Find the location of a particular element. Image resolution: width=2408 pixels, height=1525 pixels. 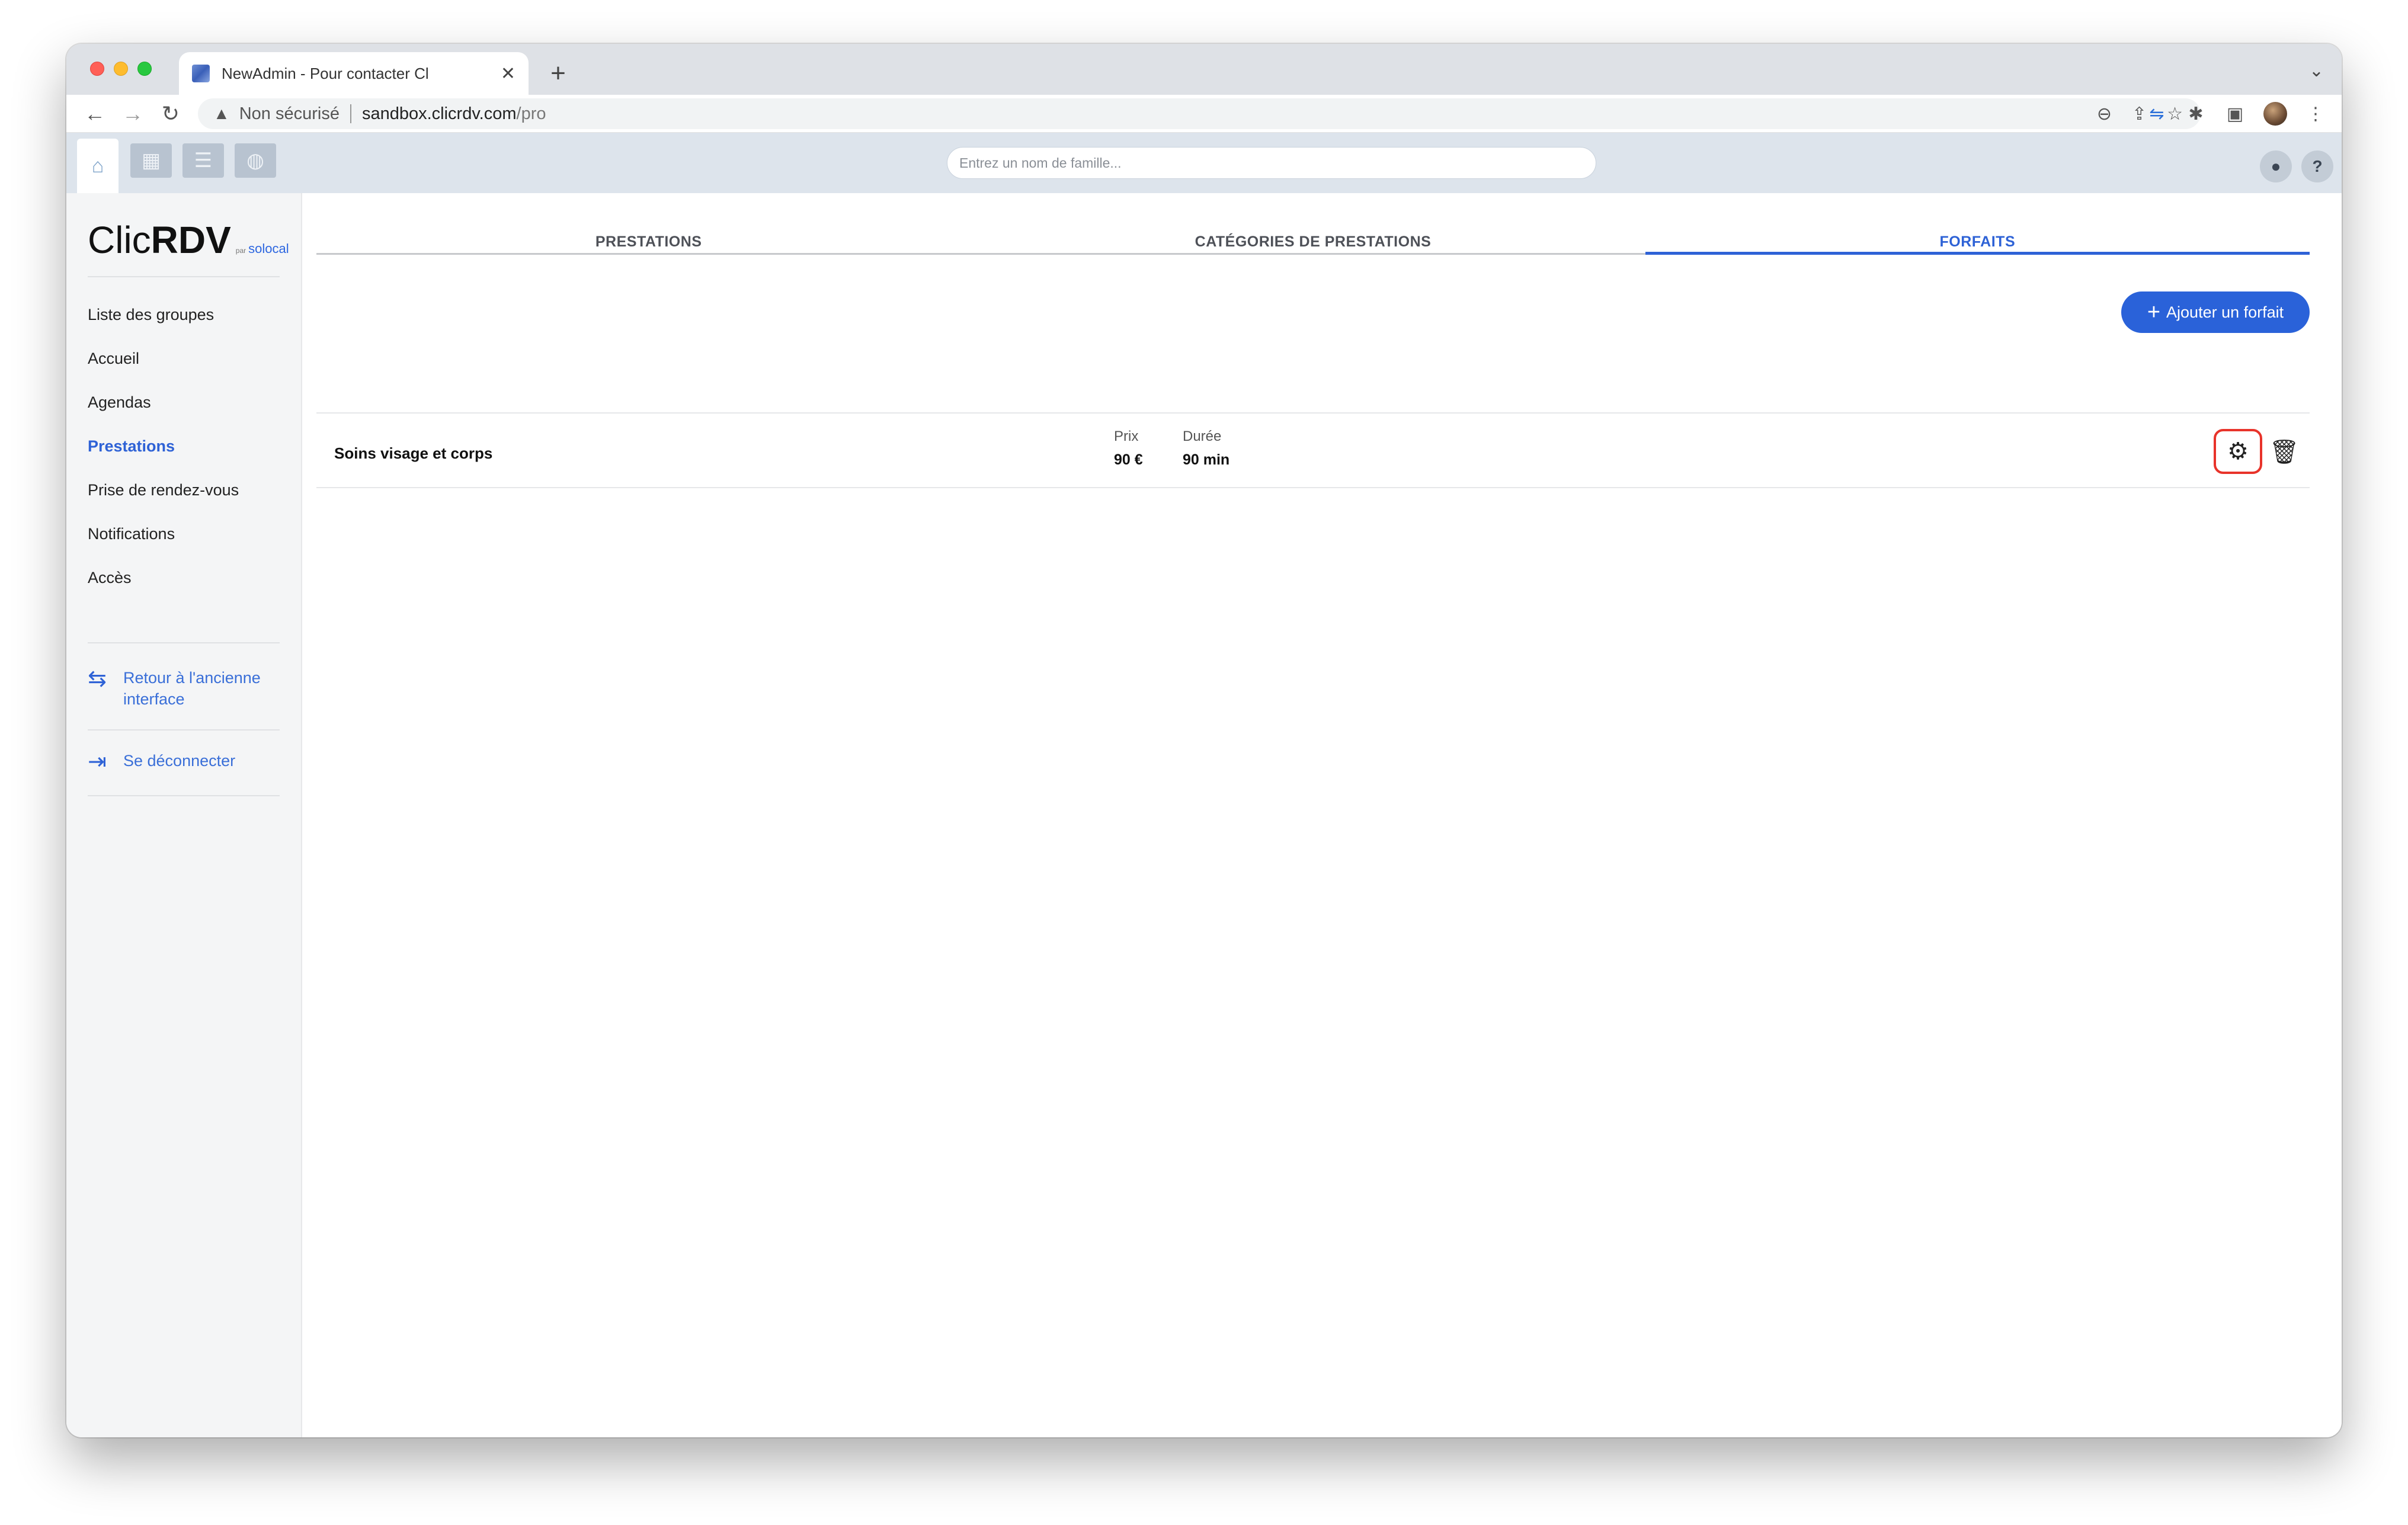

price-label: Prix is located at coordinates (1126, 436).